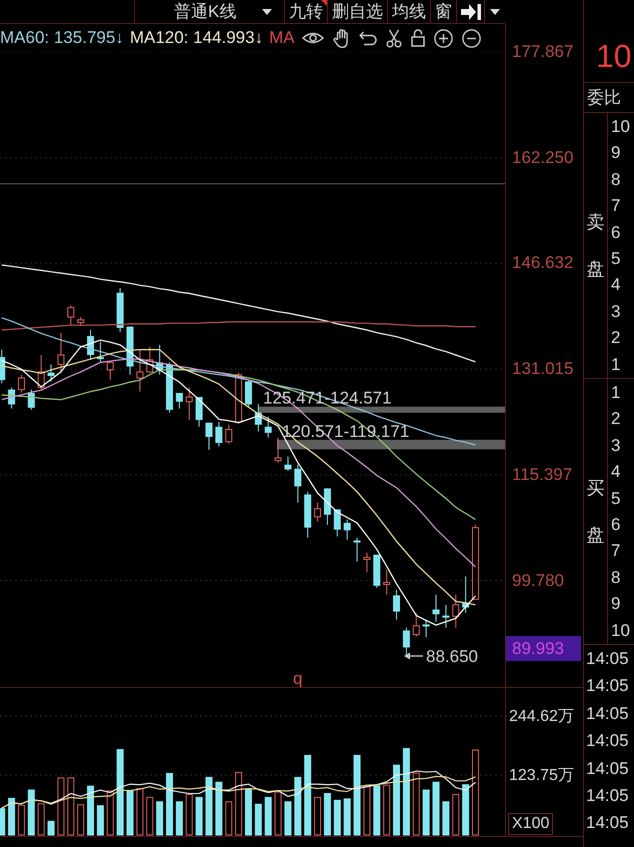  Describe the element at coordinates (541, 776) in the screenshot. I see `volume-tick-label: 123.75万` at that location.